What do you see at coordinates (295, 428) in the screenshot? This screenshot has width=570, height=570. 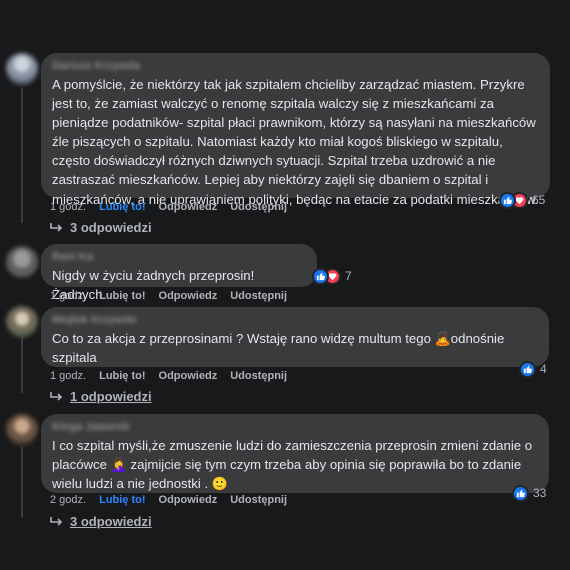 I see `comment-author: Kinga Jaworek` at bounding box center [295, 428].